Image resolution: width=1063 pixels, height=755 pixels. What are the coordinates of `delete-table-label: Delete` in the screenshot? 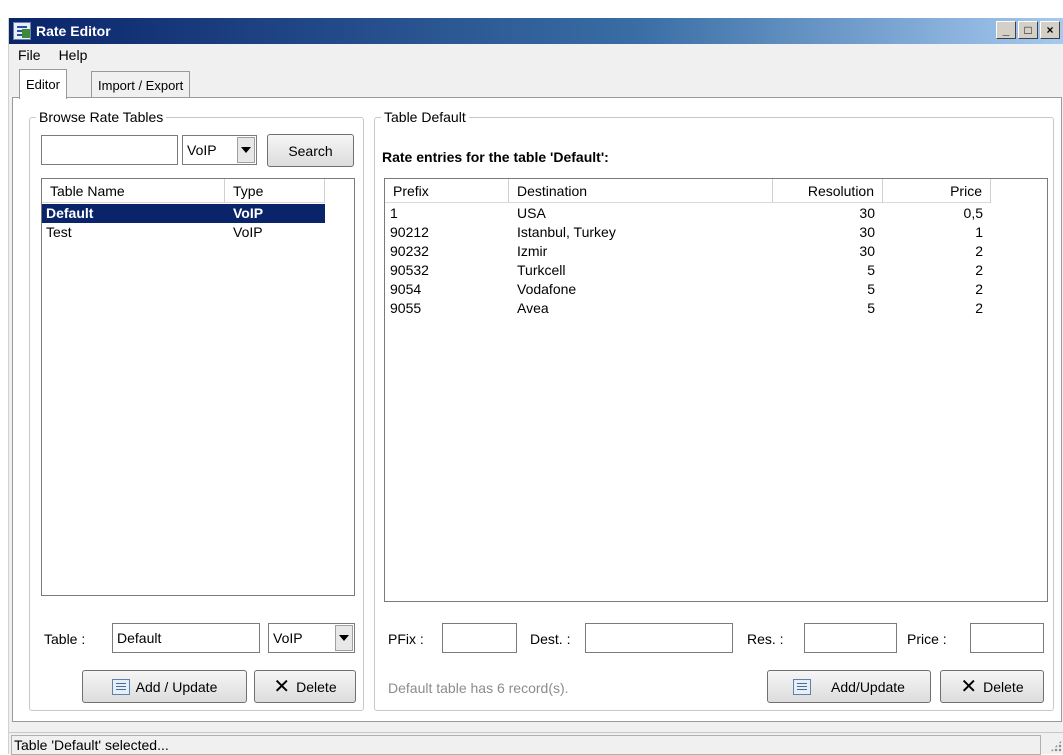 It's located at (316, 686).